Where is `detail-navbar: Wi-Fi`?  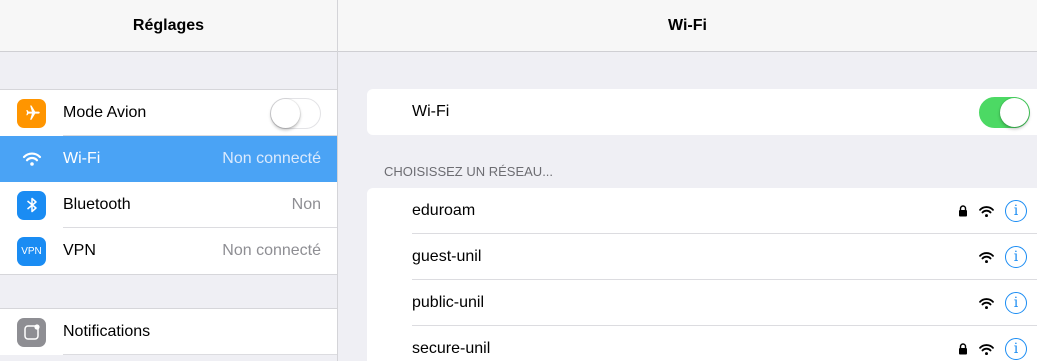 detail-navbar: Wi-Fi is located at coordinates (687, 26).